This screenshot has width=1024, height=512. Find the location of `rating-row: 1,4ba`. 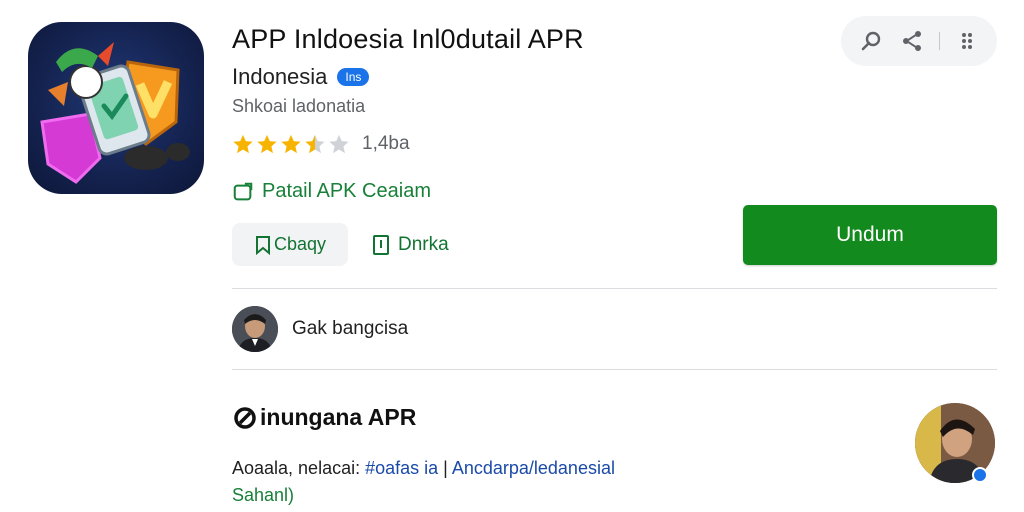

rating-row: 1,4ba is located at coordinates (321, 144).